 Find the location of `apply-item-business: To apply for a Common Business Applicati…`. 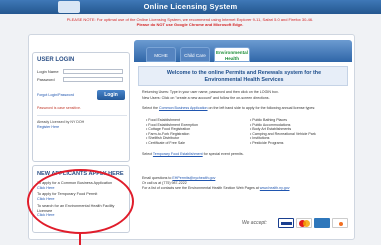

apply-item-business: To apply for a Common Business Applicati… is located at coordinates (75, 183).